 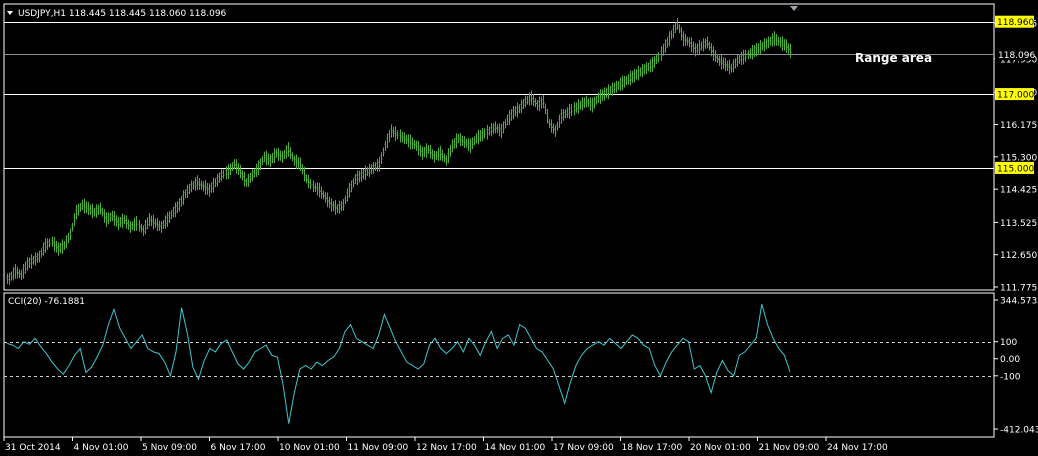 What do you see at coordinates (446, 448) in the screenshot?
I see `time-tick-label: 12 Nov 17:00` at bounding box center [446, 448].